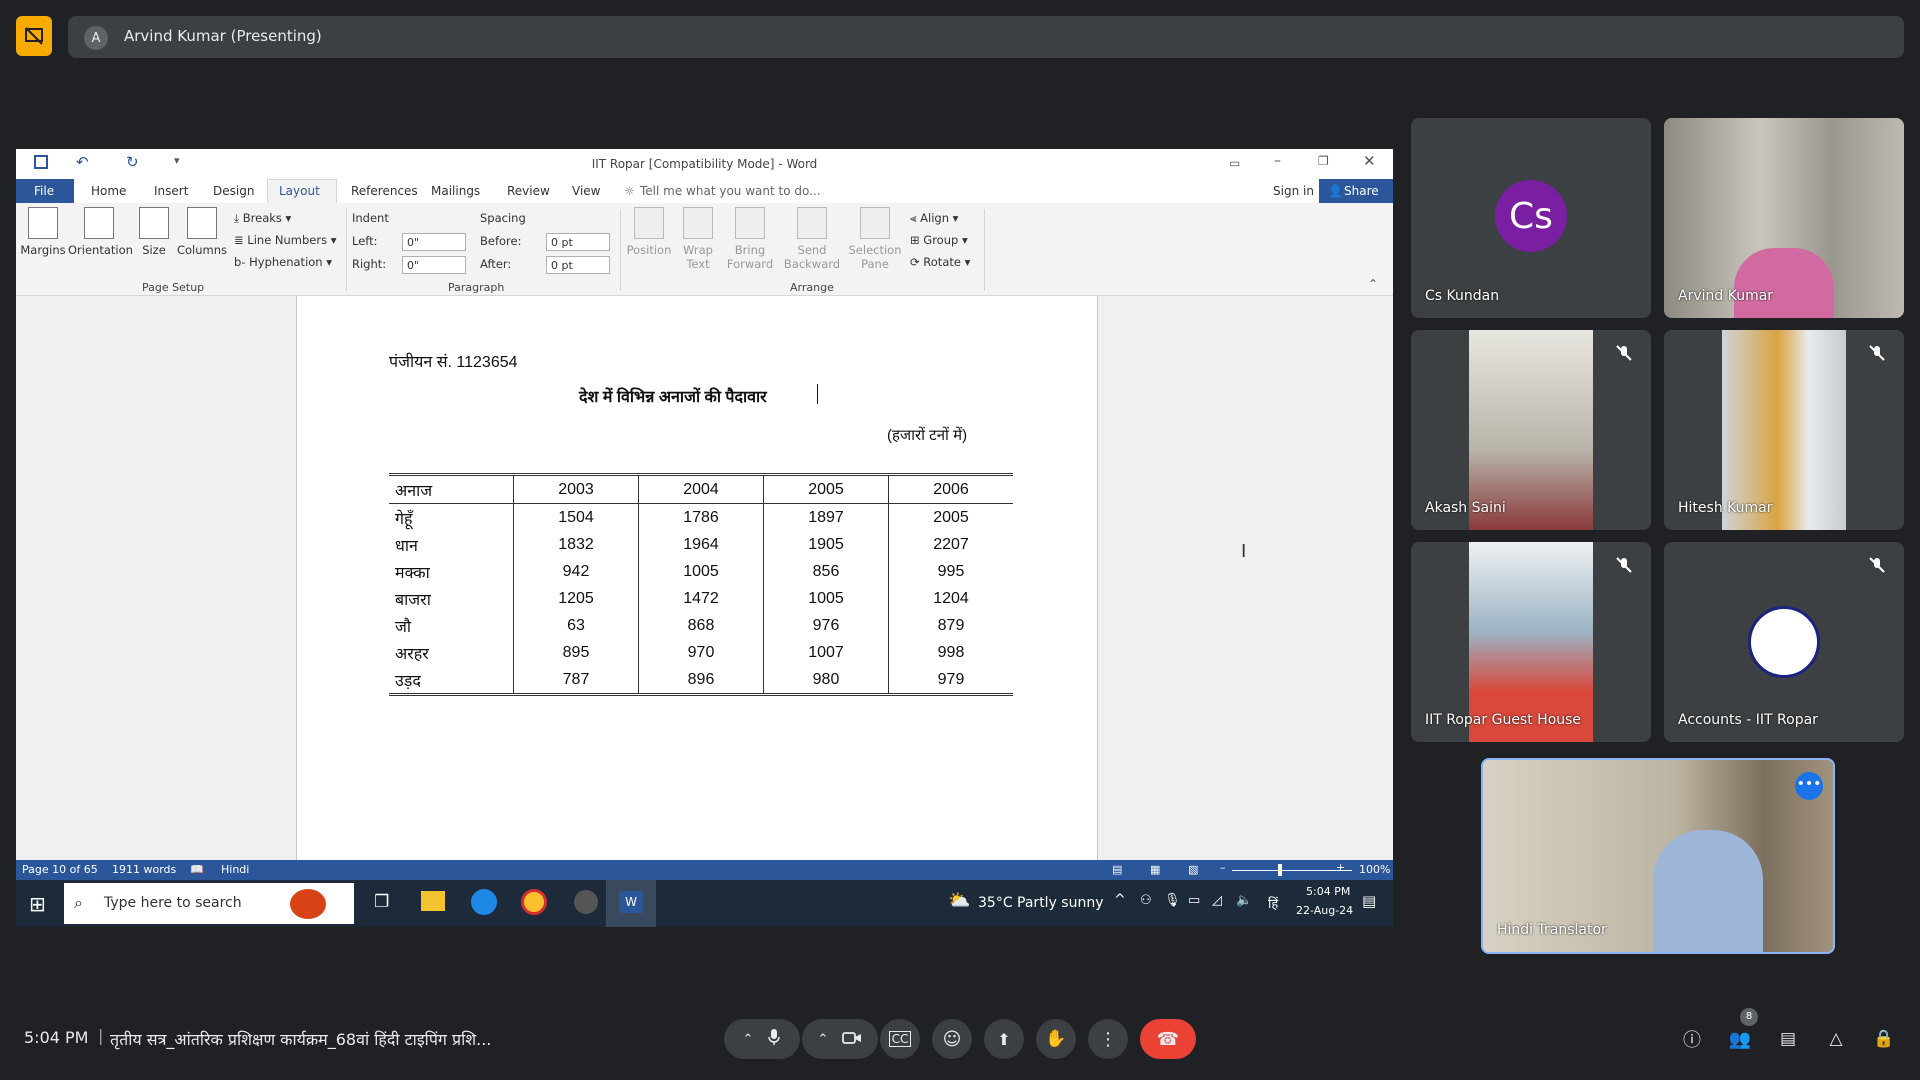  What do you see at coordinates (1328, 891) in the screenshot?
I see `tray-time: 5:04 PM` at bounding box center [1328, 891].